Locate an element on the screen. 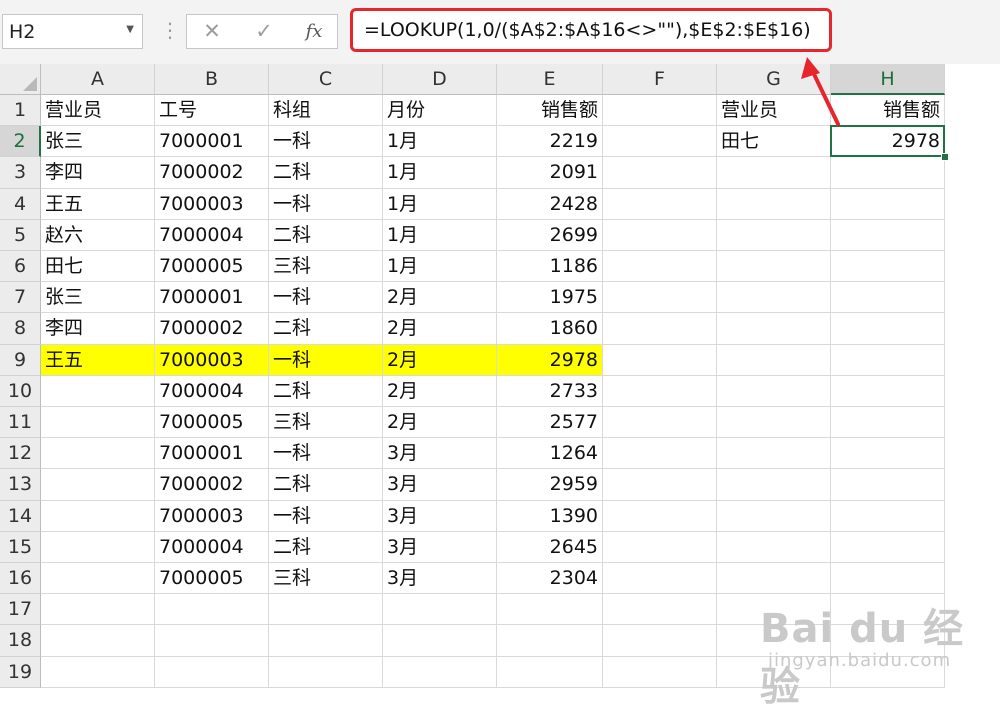 The height and width of the screenshot is (712, 1000). cell-h3 is located at coordinates (888, 173).